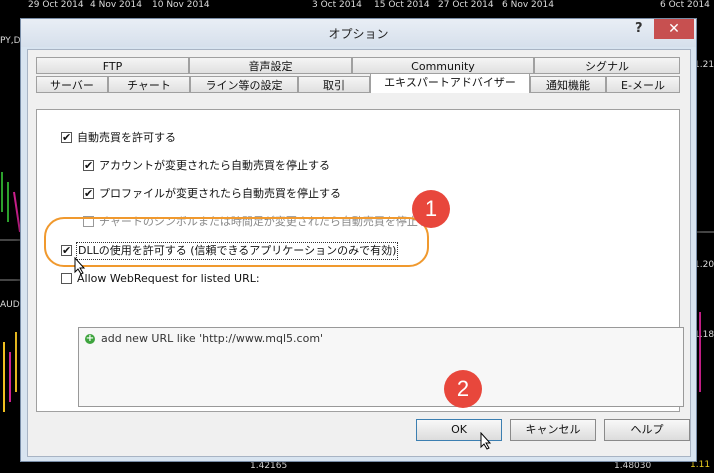 The width and height of the screenshot is (714, 473). Describe the element at coordinates (112, 65) in the screenshot. I see `tab-ftp: FTP` at that location.